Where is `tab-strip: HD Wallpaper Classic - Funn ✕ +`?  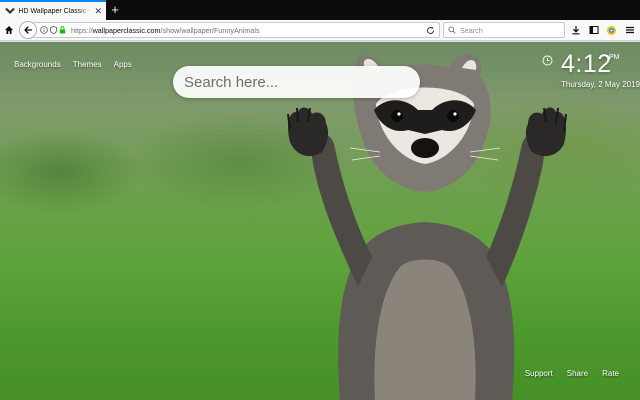
tab-strip: HD Wallpaper Classic - Funn ✕ + is located at coordinates (320, 10).